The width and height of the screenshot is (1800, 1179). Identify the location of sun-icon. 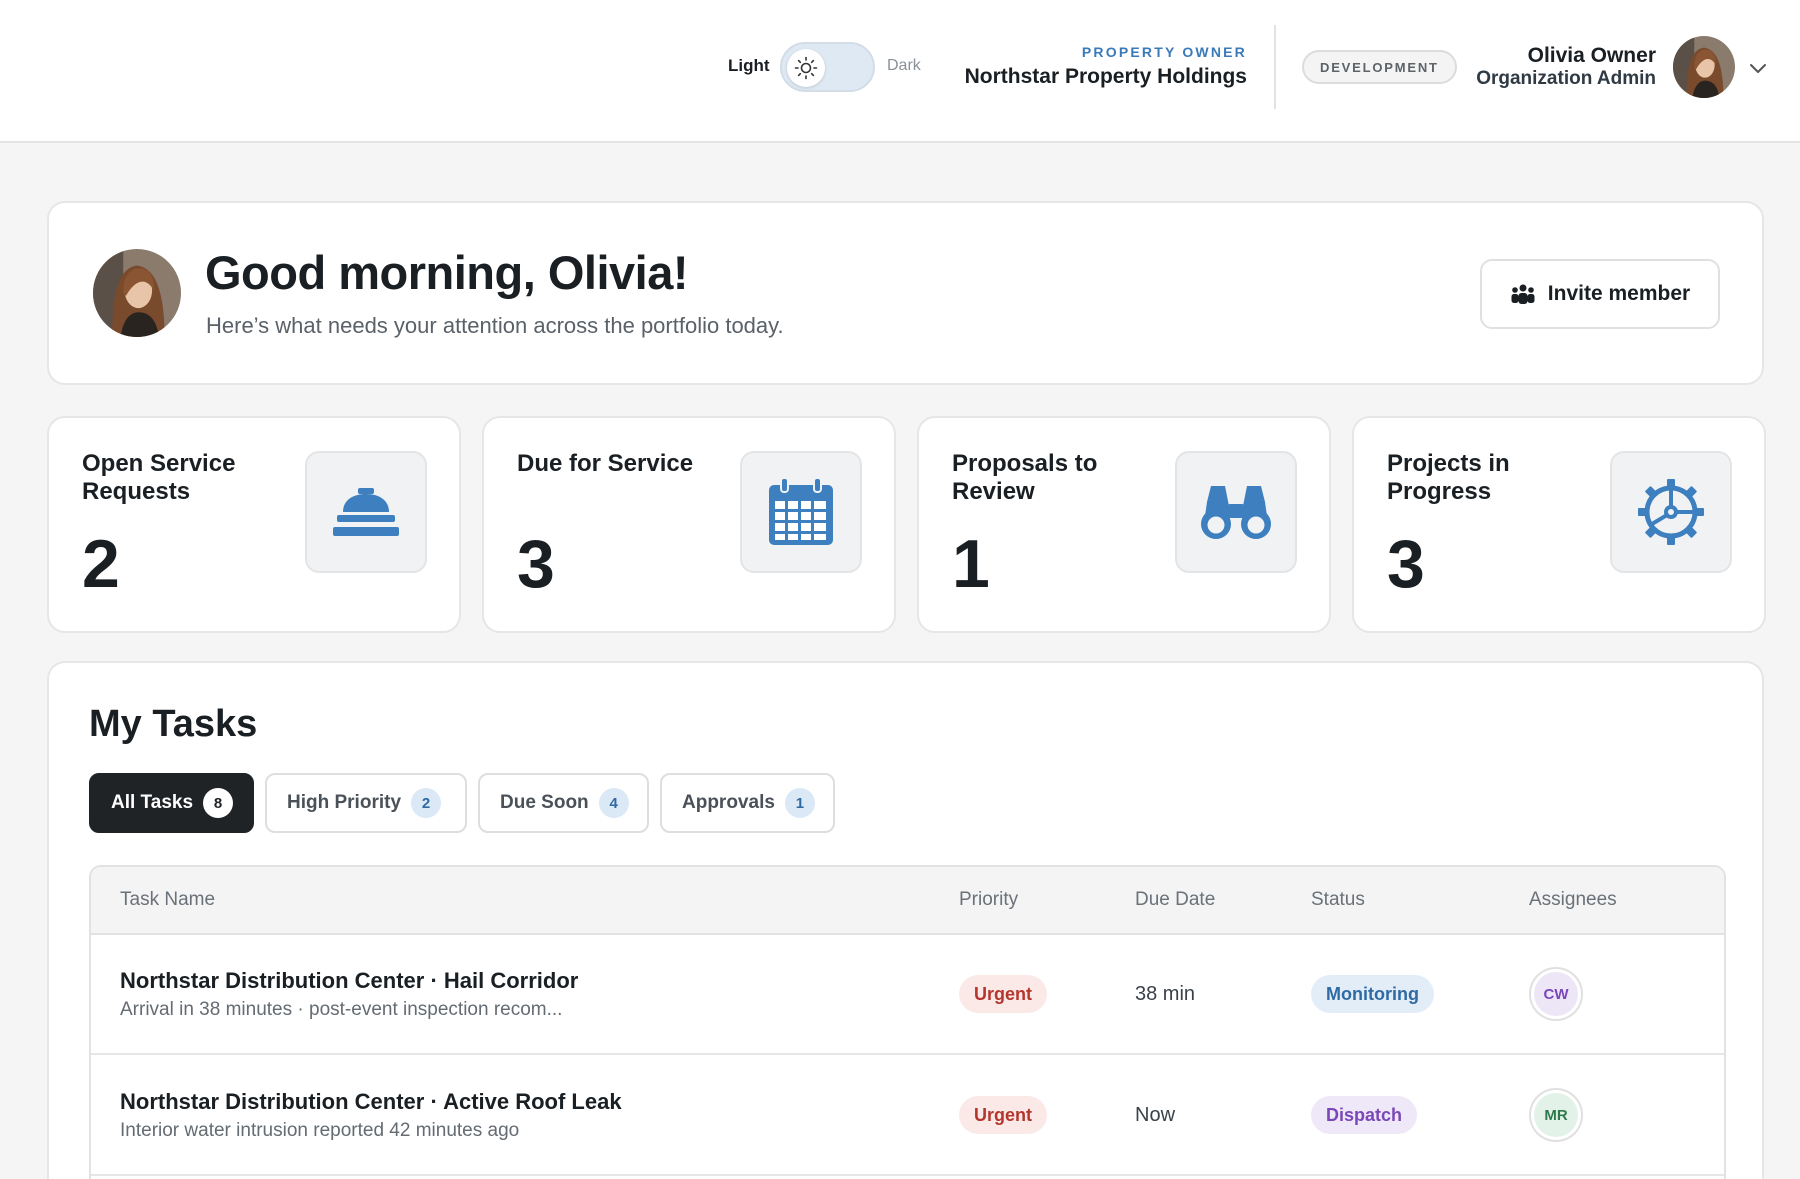
(806, 68).